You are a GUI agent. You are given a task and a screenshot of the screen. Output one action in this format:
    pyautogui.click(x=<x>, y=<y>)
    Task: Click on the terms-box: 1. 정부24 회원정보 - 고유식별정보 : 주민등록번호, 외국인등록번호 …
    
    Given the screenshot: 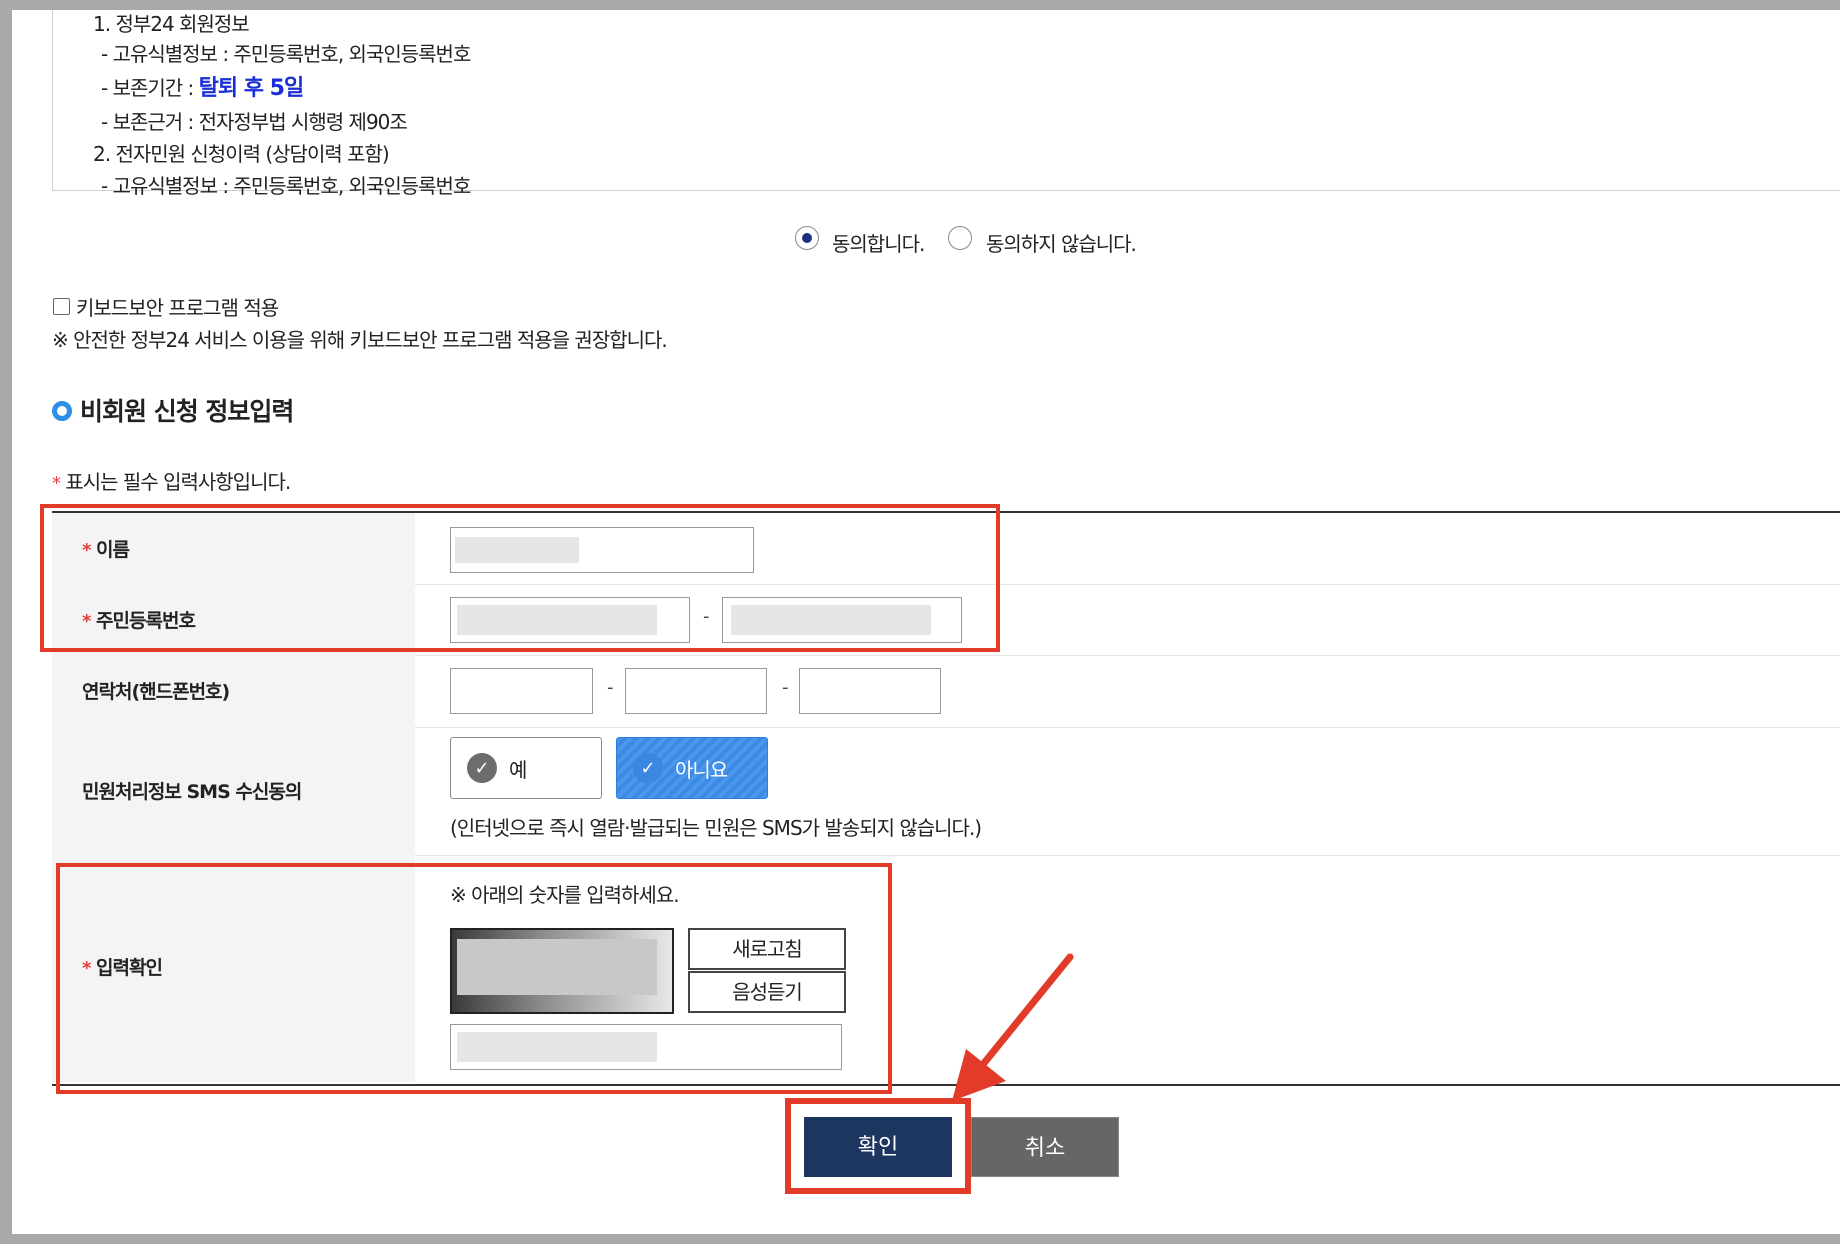 What is the action you would take?
    pyautogui.click(x=946, y=104)
    